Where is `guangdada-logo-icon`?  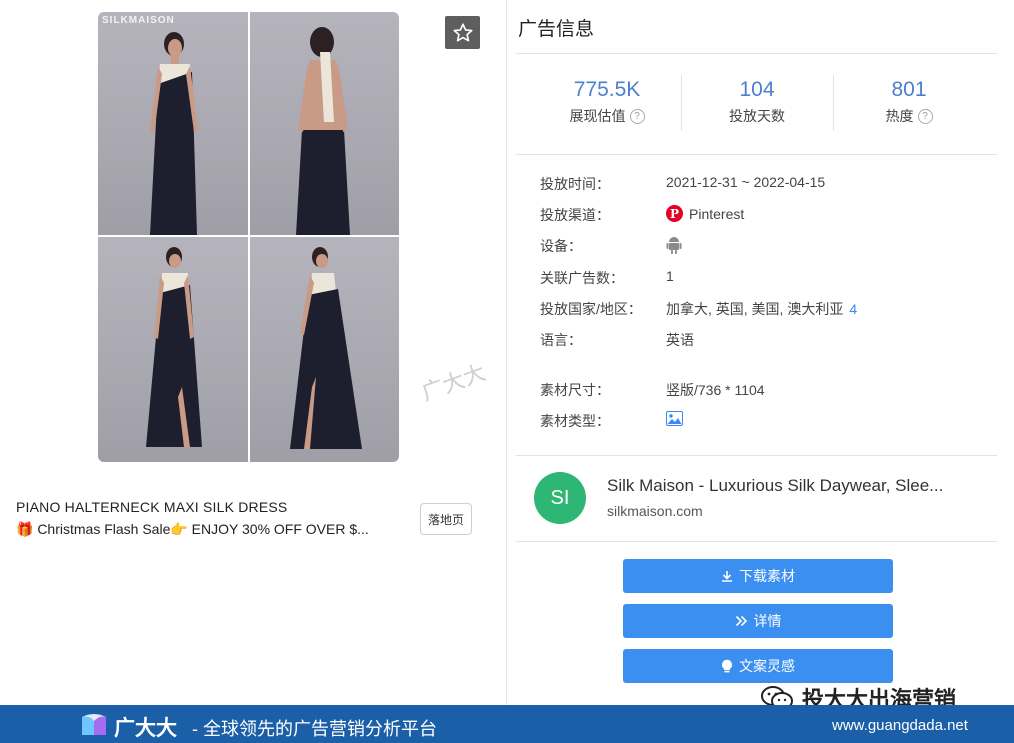 guangdada-logo-icon is located at coordinates (94, 724).